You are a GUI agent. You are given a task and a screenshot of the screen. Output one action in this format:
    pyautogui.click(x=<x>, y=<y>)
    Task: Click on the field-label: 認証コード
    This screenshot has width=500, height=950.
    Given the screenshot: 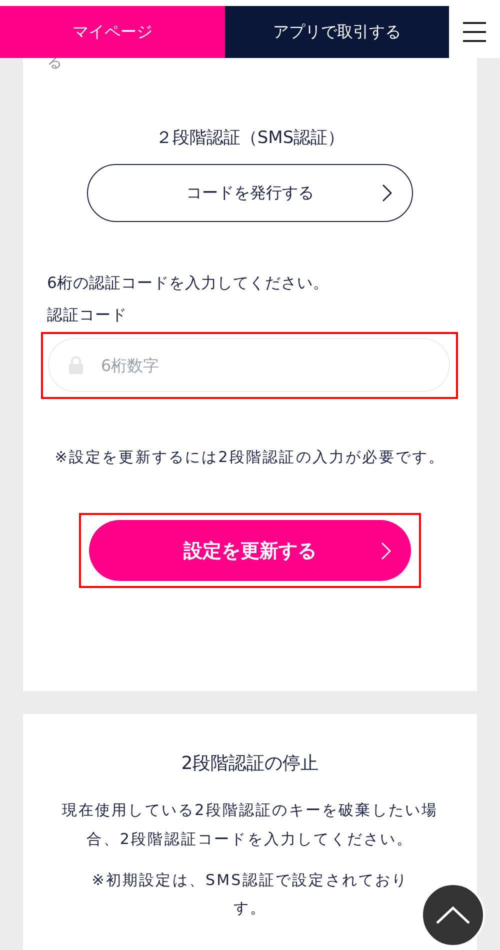 What is the action you would take?
    pyautogui.click(x=87, y=315)
    